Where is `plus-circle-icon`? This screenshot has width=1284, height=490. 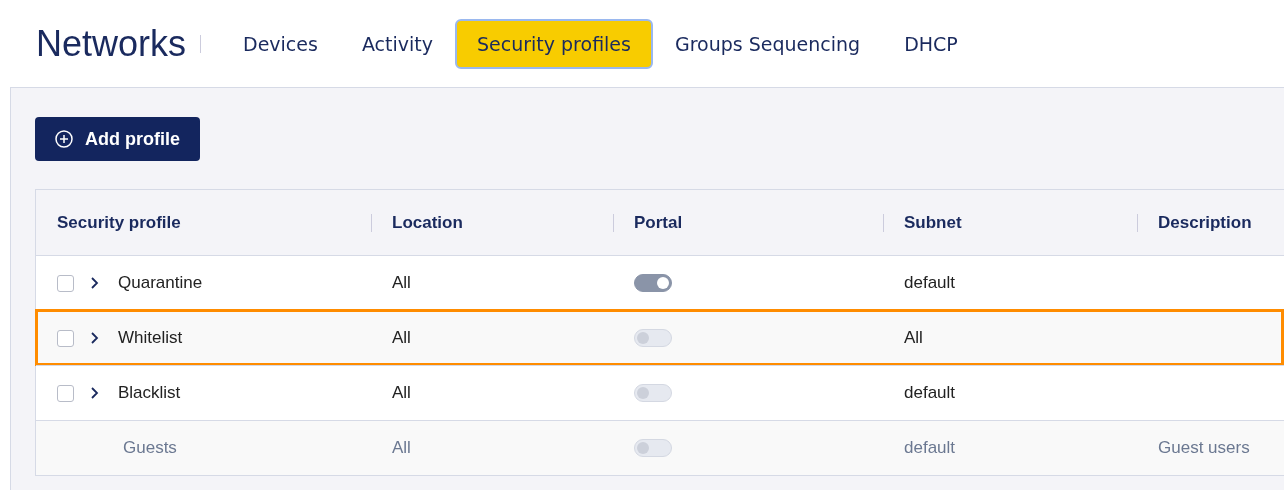
plus-circle-icon is located at coordinates (64, 139).